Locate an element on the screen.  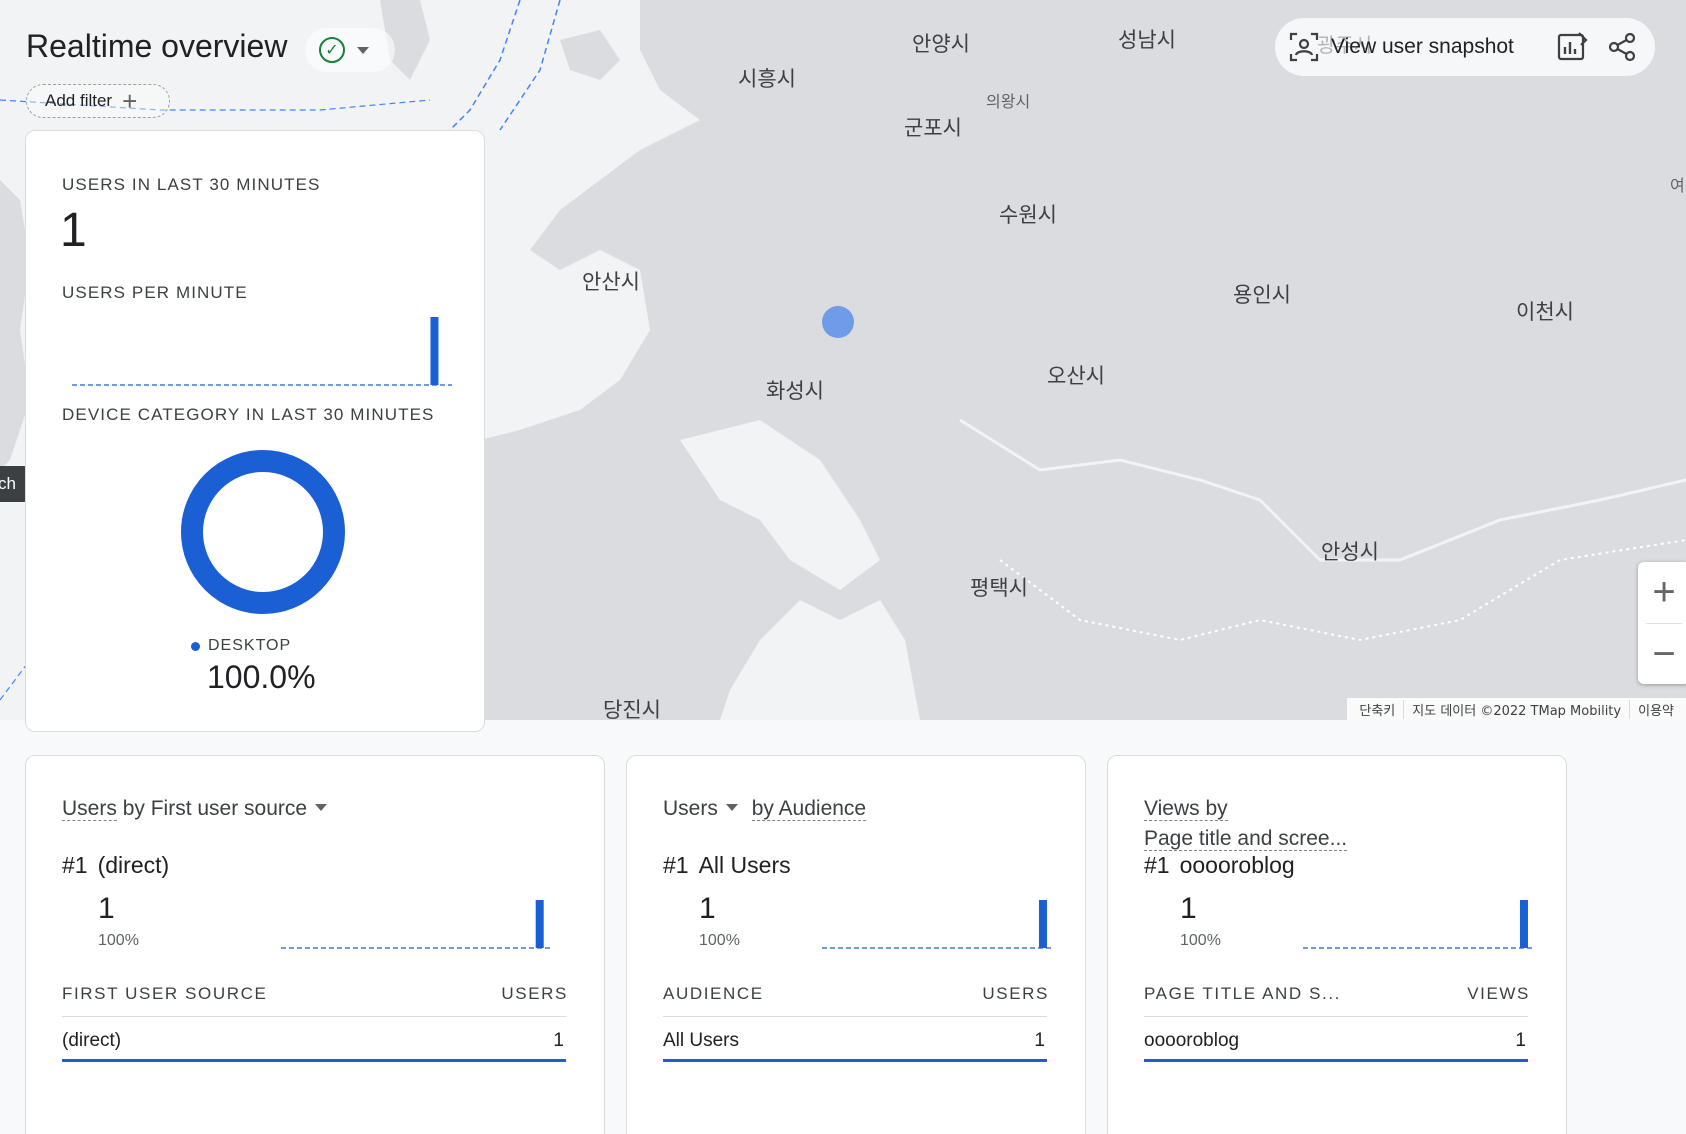
city-label: 평택시 is located at coordinates (999, 588).